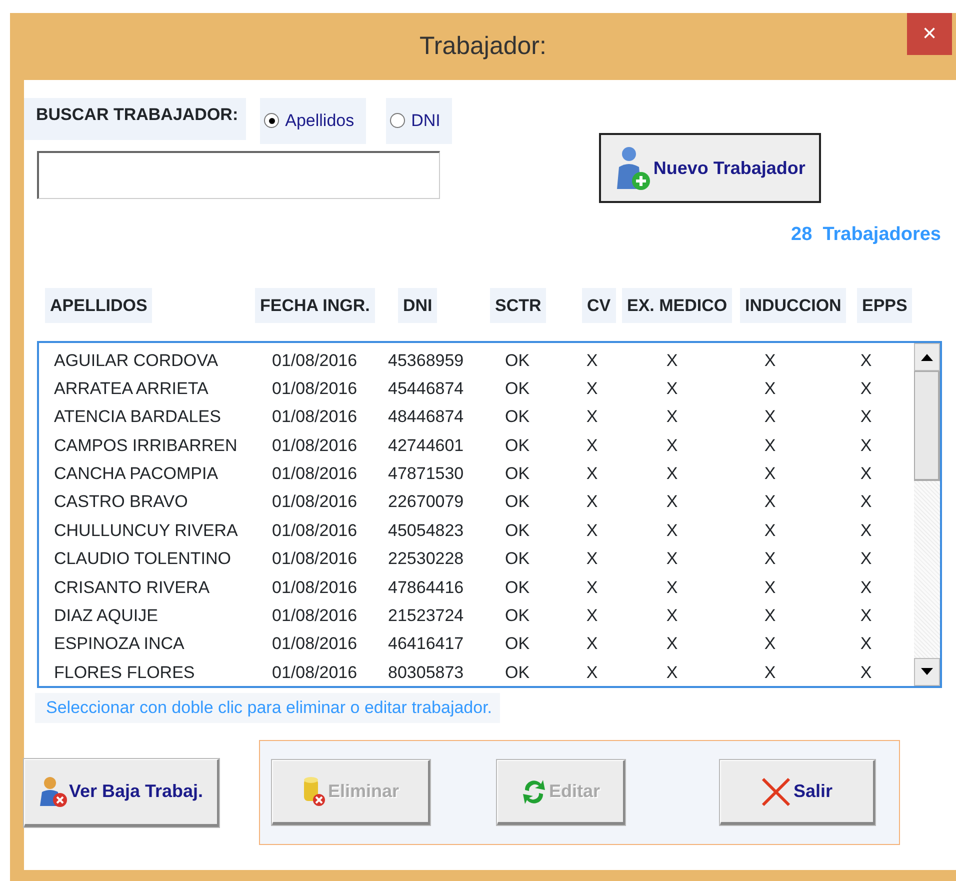 This screenshot has width=956, height=881. Describe the element at coordinates (677, 305) in the screenshot. I see `column-header: EX. MEDICO` at that location.